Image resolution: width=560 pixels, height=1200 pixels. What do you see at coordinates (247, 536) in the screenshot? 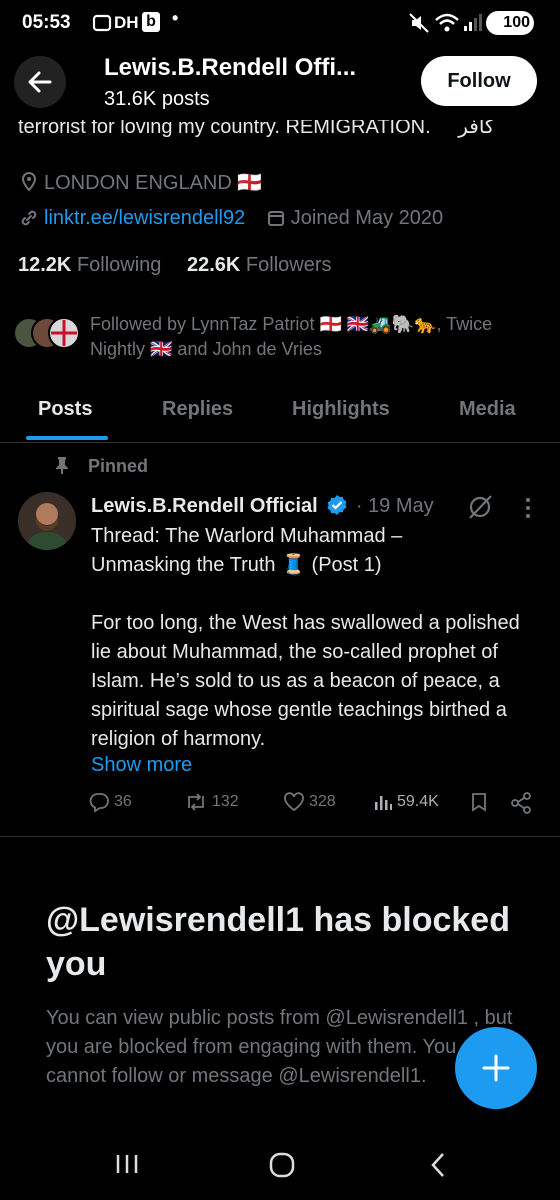
I see `tweet-line-1: Thread: The Warlord Muhammad –` at bounding box center [247, 536].